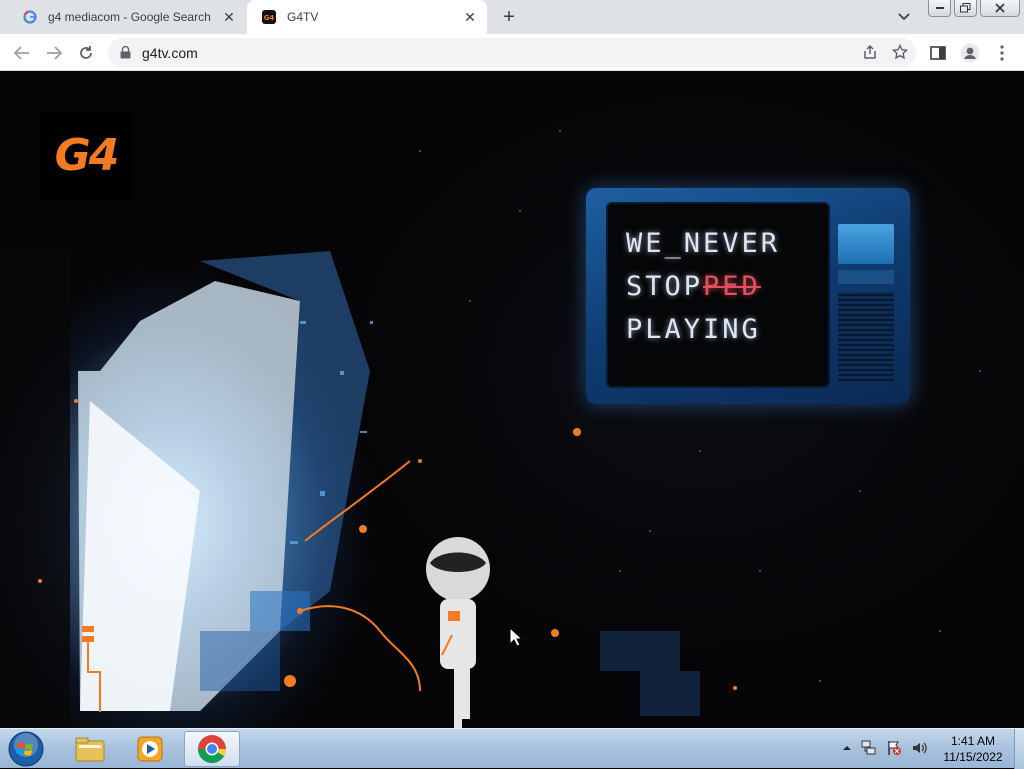  What do you see at coordinates (894, 749) in the screenshot?
I see `action-center-flag-icon` at bounding box center [894, 749].